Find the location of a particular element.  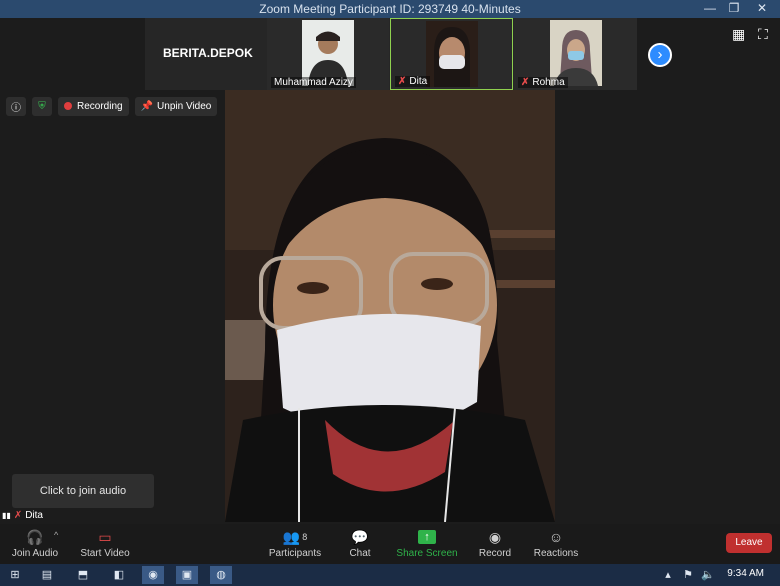

self-view-label: ▮▮ ✗ Dita is located at coordinates (22, 515).